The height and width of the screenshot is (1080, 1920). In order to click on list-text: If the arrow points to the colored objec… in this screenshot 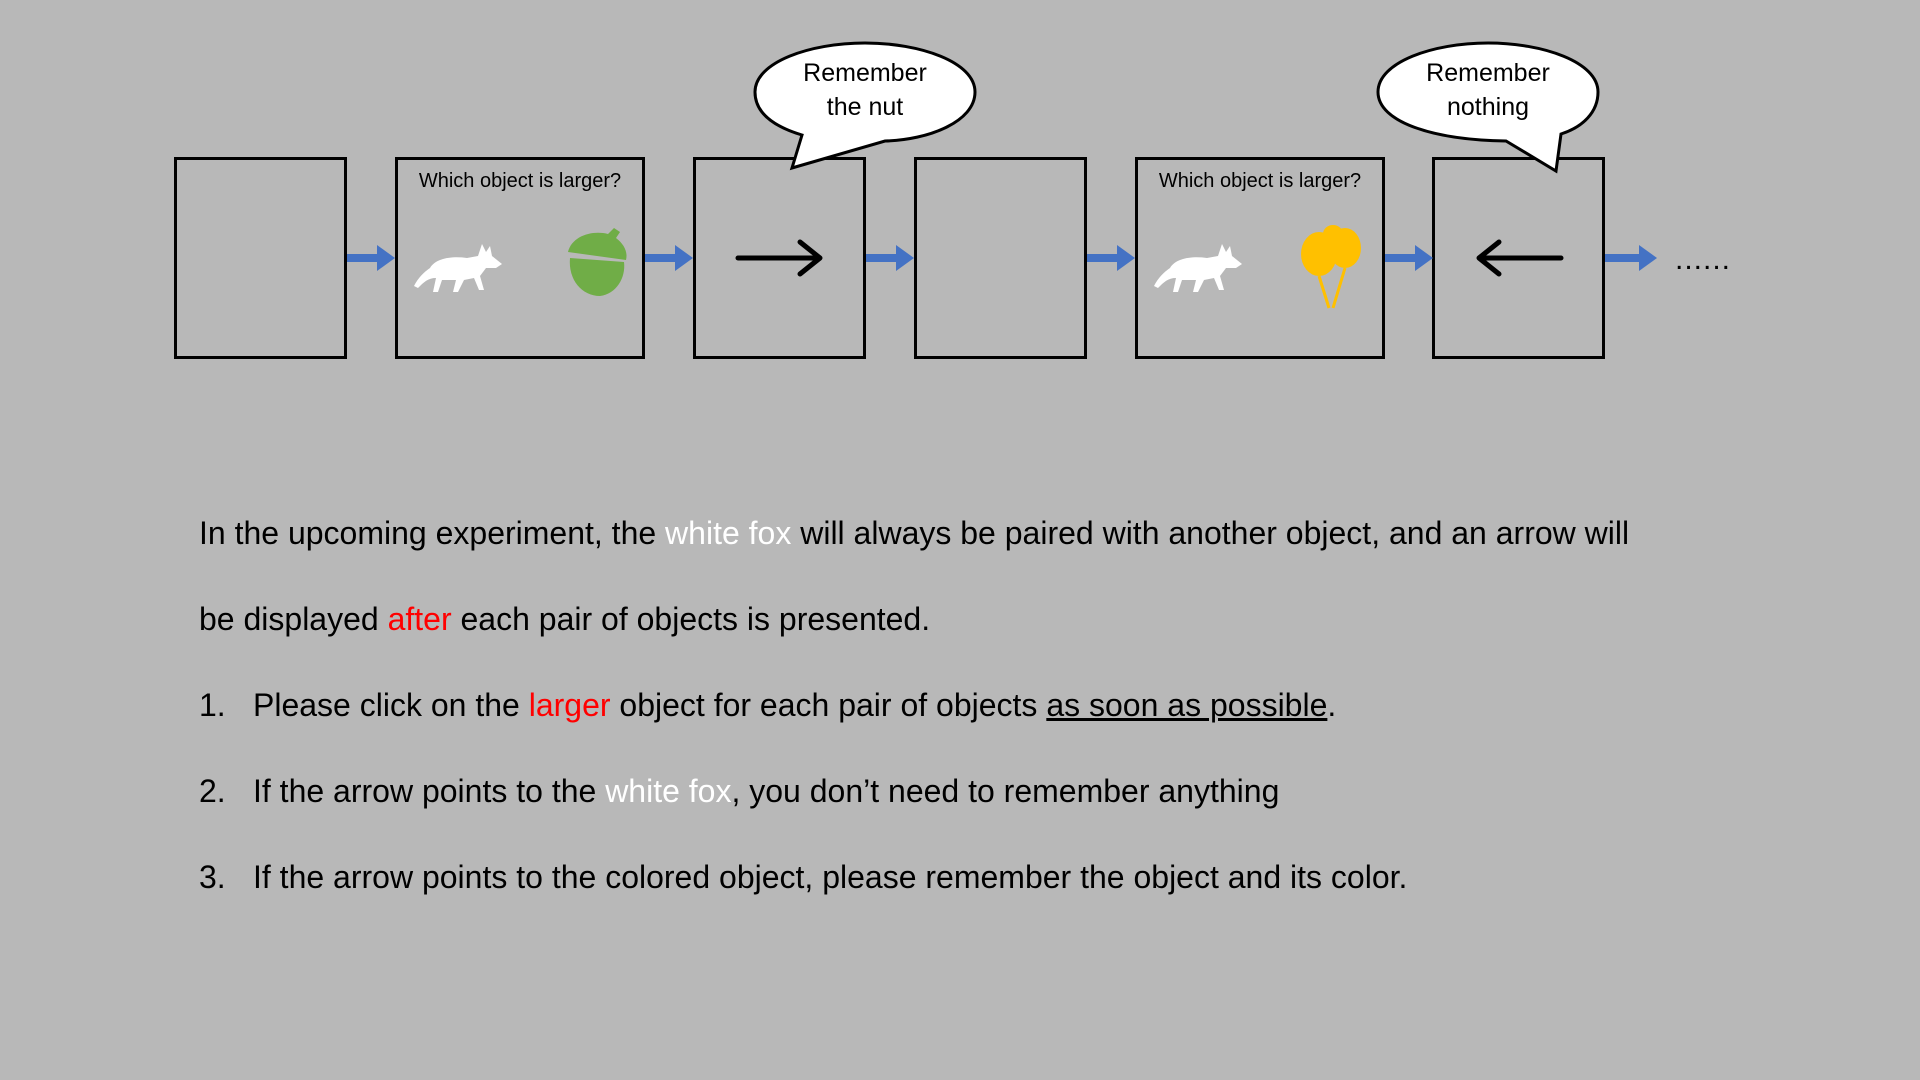, I will do `click(830, 877)`.